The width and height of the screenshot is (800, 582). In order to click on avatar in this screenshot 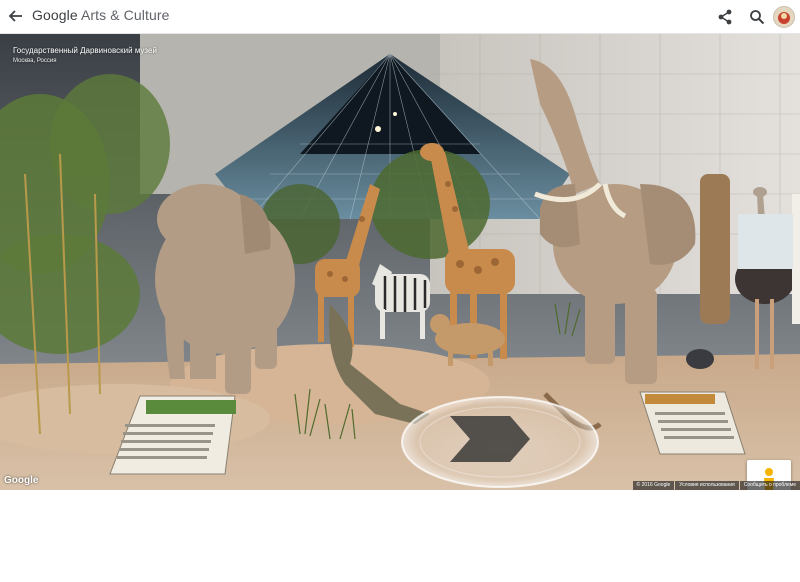, I will do `click(784, 17)`.